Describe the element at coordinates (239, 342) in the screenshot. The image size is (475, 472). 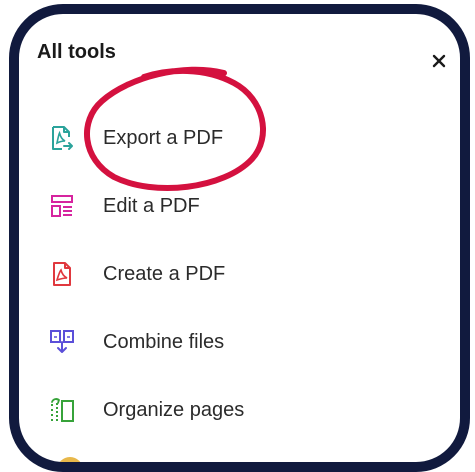
I see `tool-item-combine-files: Combine files` at that location.